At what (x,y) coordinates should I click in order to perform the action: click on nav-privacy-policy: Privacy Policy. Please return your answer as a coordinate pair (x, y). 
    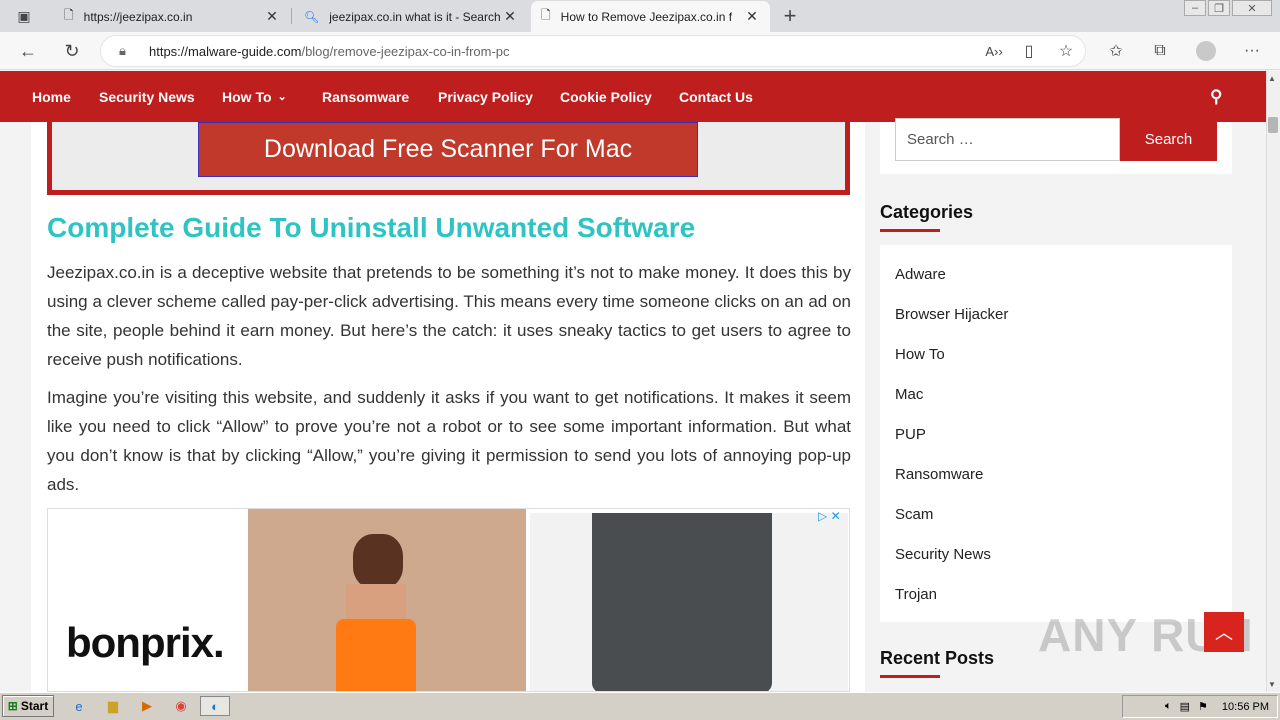
    Looking at the image, I should click on (485, 96).